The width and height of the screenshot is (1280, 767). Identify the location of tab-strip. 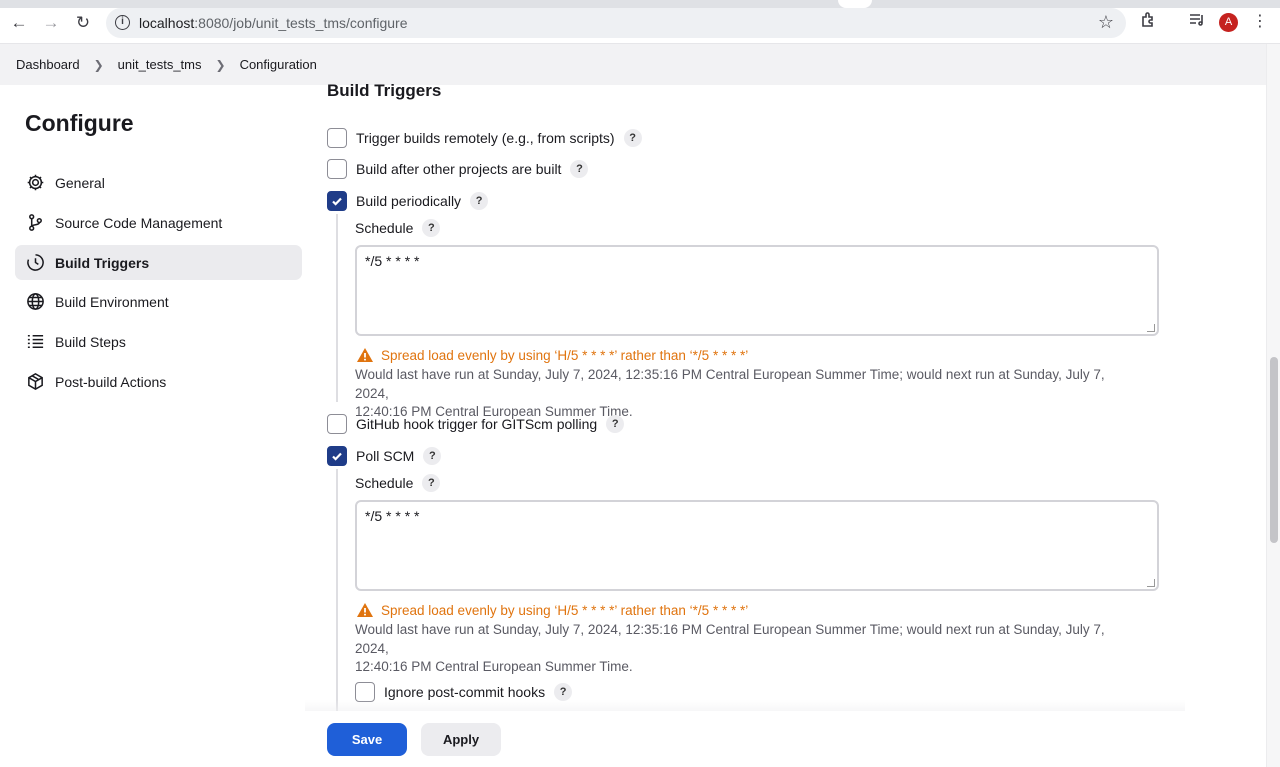
(640, 4).